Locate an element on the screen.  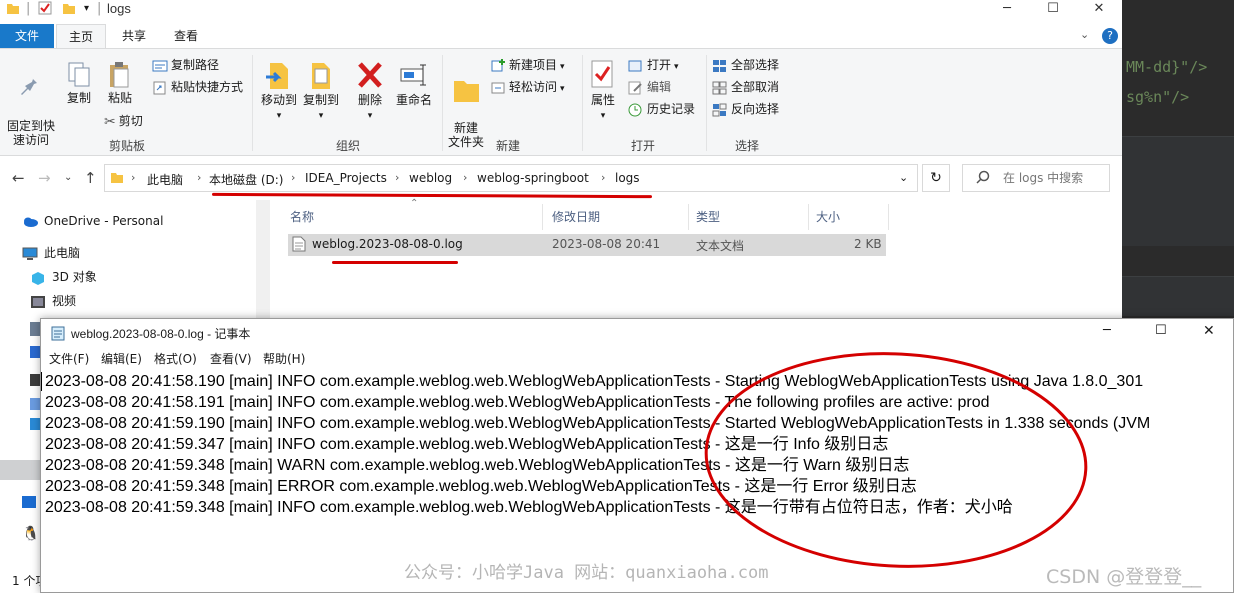
column-header-type: 类型 is located at coordinates (708, 216).